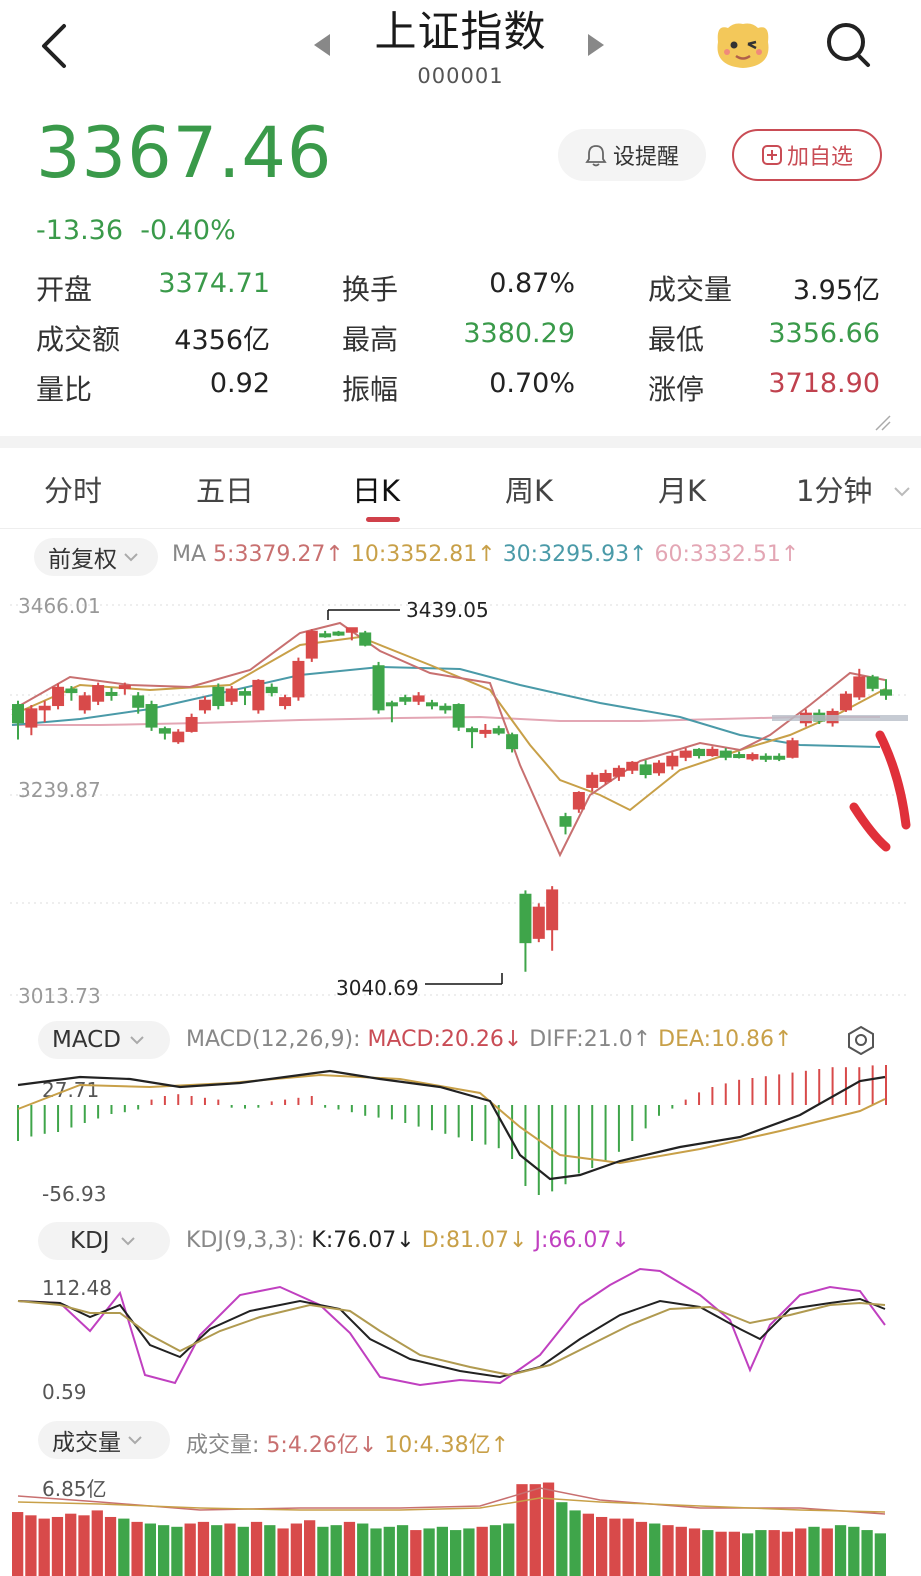 This screenshot has height=1576, width=921. Describe the element at coordinates (223, 1445) in the screenshot. I see `volume-params: 成交量:` at that location.